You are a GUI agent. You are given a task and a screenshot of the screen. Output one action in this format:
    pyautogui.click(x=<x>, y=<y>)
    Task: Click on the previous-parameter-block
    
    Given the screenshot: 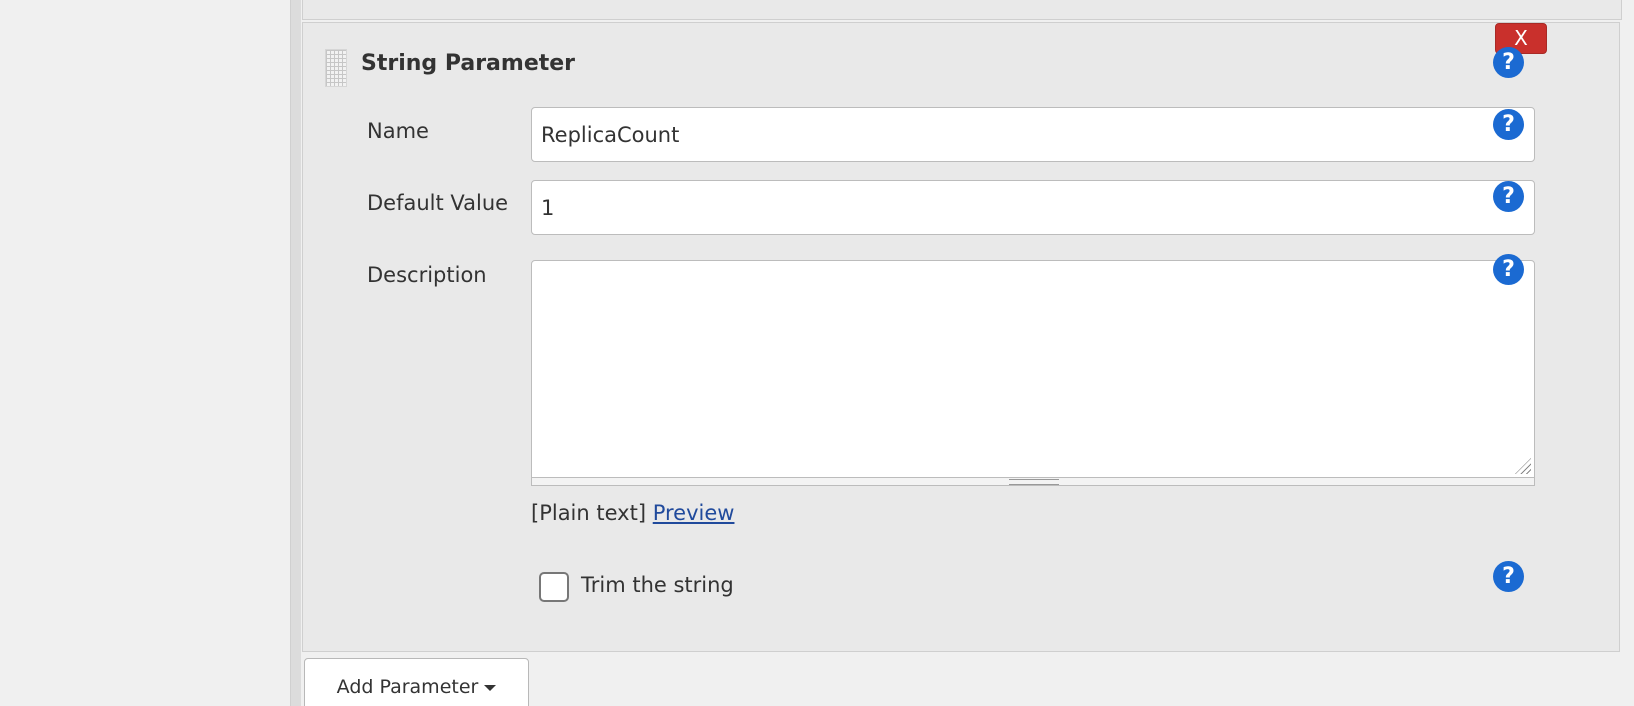 What is the action you would take?
    pyautogui.click(x=962, y=10)
    